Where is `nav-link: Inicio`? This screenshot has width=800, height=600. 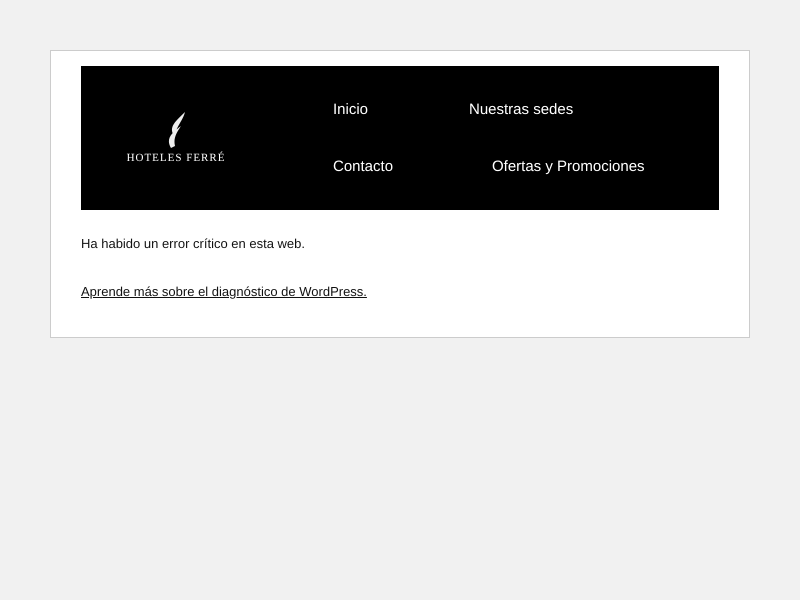
nav-link: Inicio is located at coordinates (401, 109).